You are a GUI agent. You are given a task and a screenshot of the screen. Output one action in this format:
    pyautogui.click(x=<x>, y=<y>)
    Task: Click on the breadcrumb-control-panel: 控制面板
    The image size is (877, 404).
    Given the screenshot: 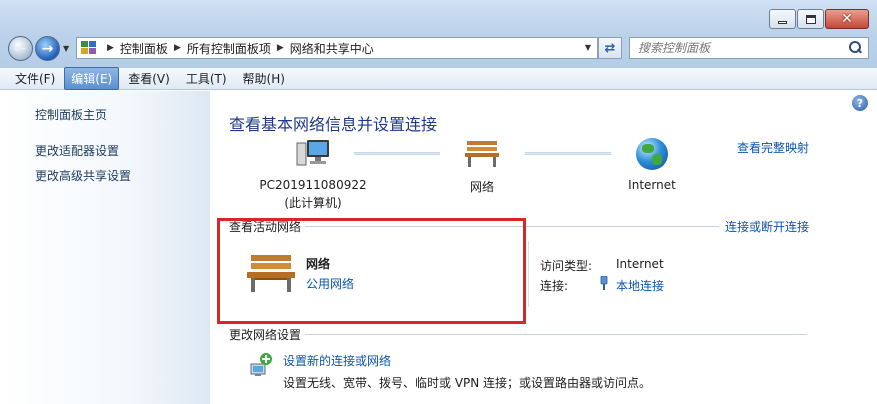 What is the action you would take?
    pyautogui.click(x=144, y=48)
    